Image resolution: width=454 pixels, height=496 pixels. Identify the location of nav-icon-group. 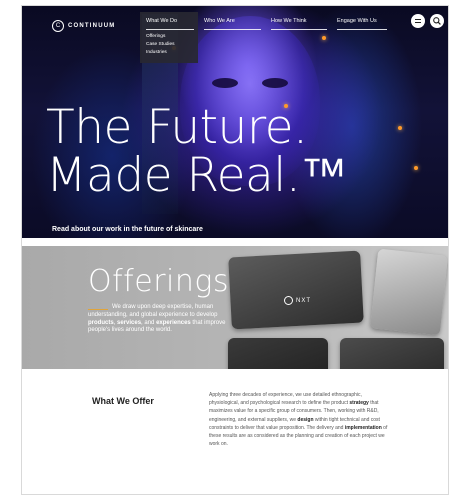
(425, 21).